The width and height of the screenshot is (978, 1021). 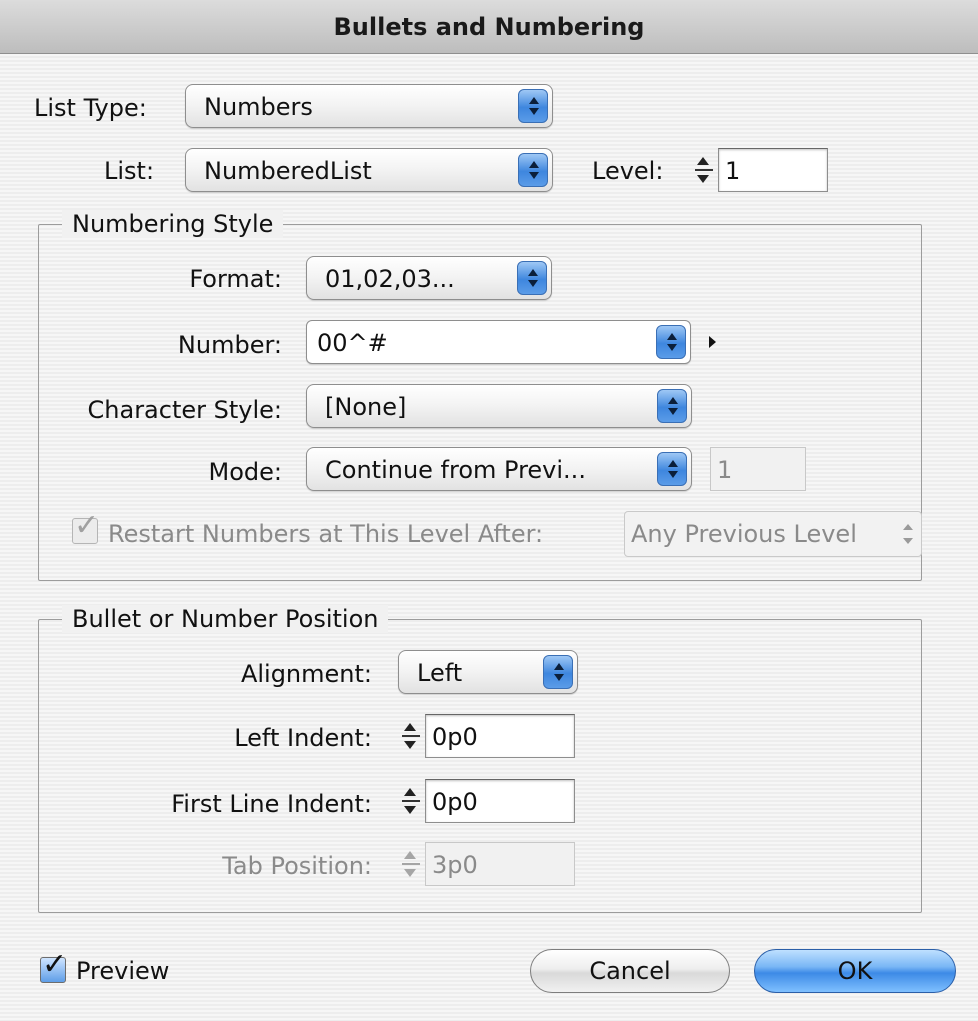 I want to click on mode-start-value: 1, so click(x=725, y=470).